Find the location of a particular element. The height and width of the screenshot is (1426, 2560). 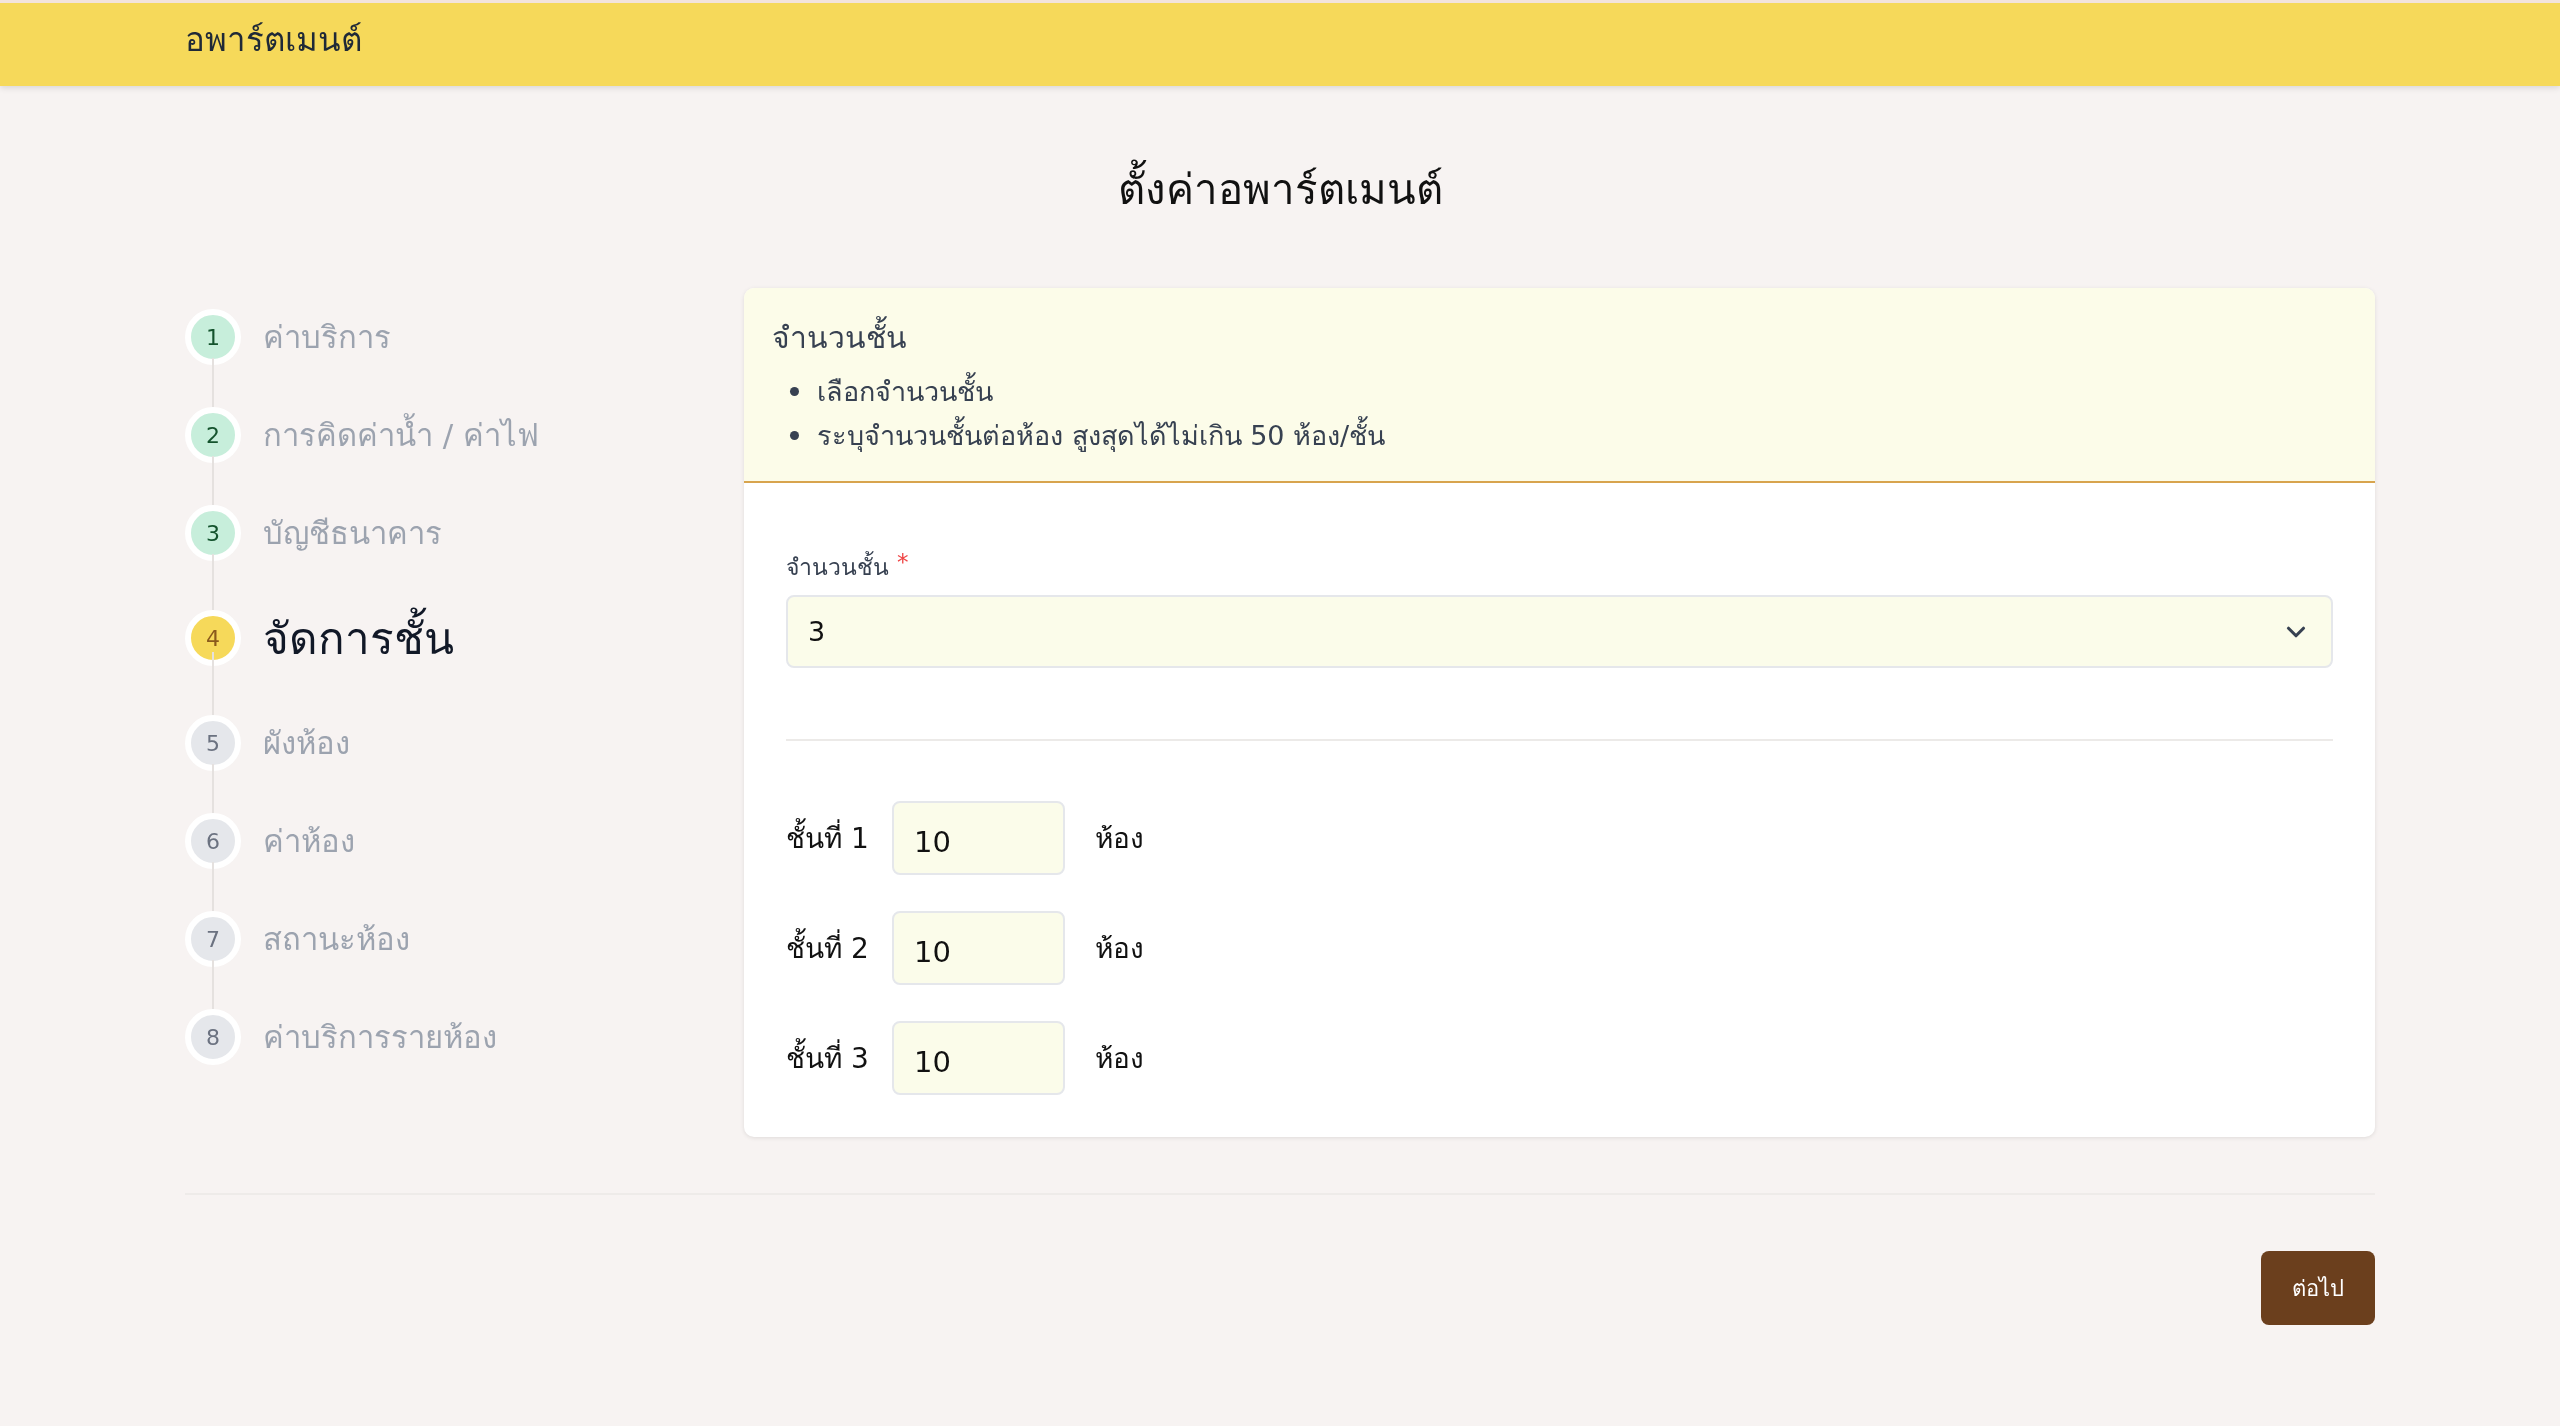

step-number: 2 is located at coordinates (213, 435).